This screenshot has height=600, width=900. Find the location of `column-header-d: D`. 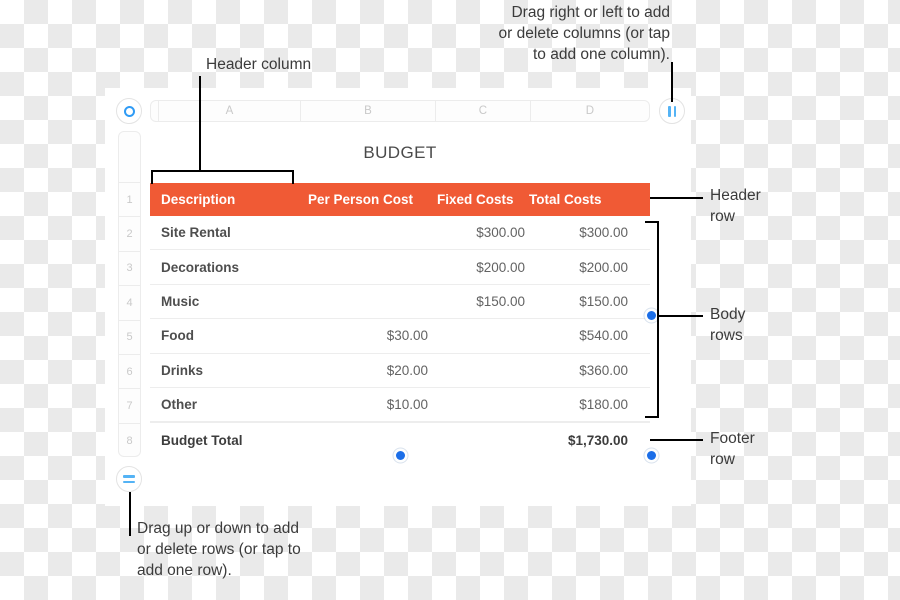

column-header-d: D is located at coordinates (590, 111).